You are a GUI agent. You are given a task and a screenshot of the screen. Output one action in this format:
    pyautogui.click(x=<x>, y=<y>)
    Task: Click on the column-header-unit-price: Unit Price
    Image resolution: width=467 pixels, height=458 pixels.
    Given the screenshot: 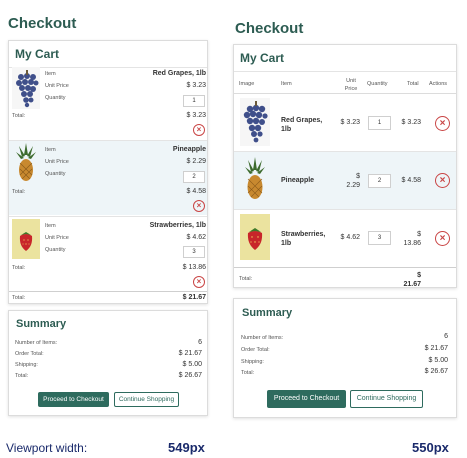 What is the action you would take?
    pyautogui.click(x=351, y=85)
    